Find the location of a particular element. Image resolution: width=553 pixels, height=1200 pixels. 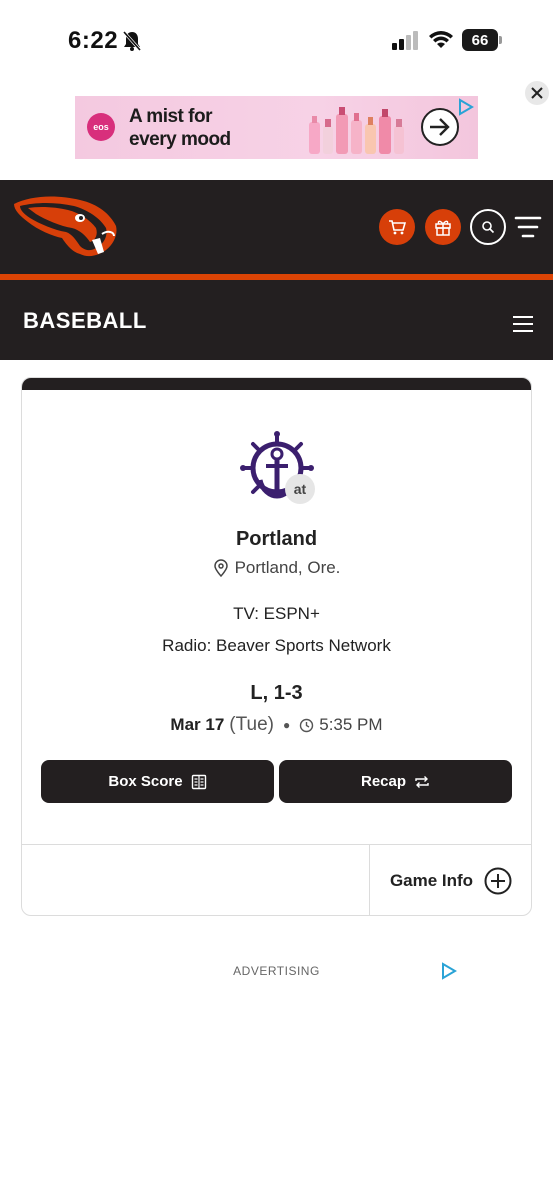

opponent-name: Portland is located at coordinates (276, 539).